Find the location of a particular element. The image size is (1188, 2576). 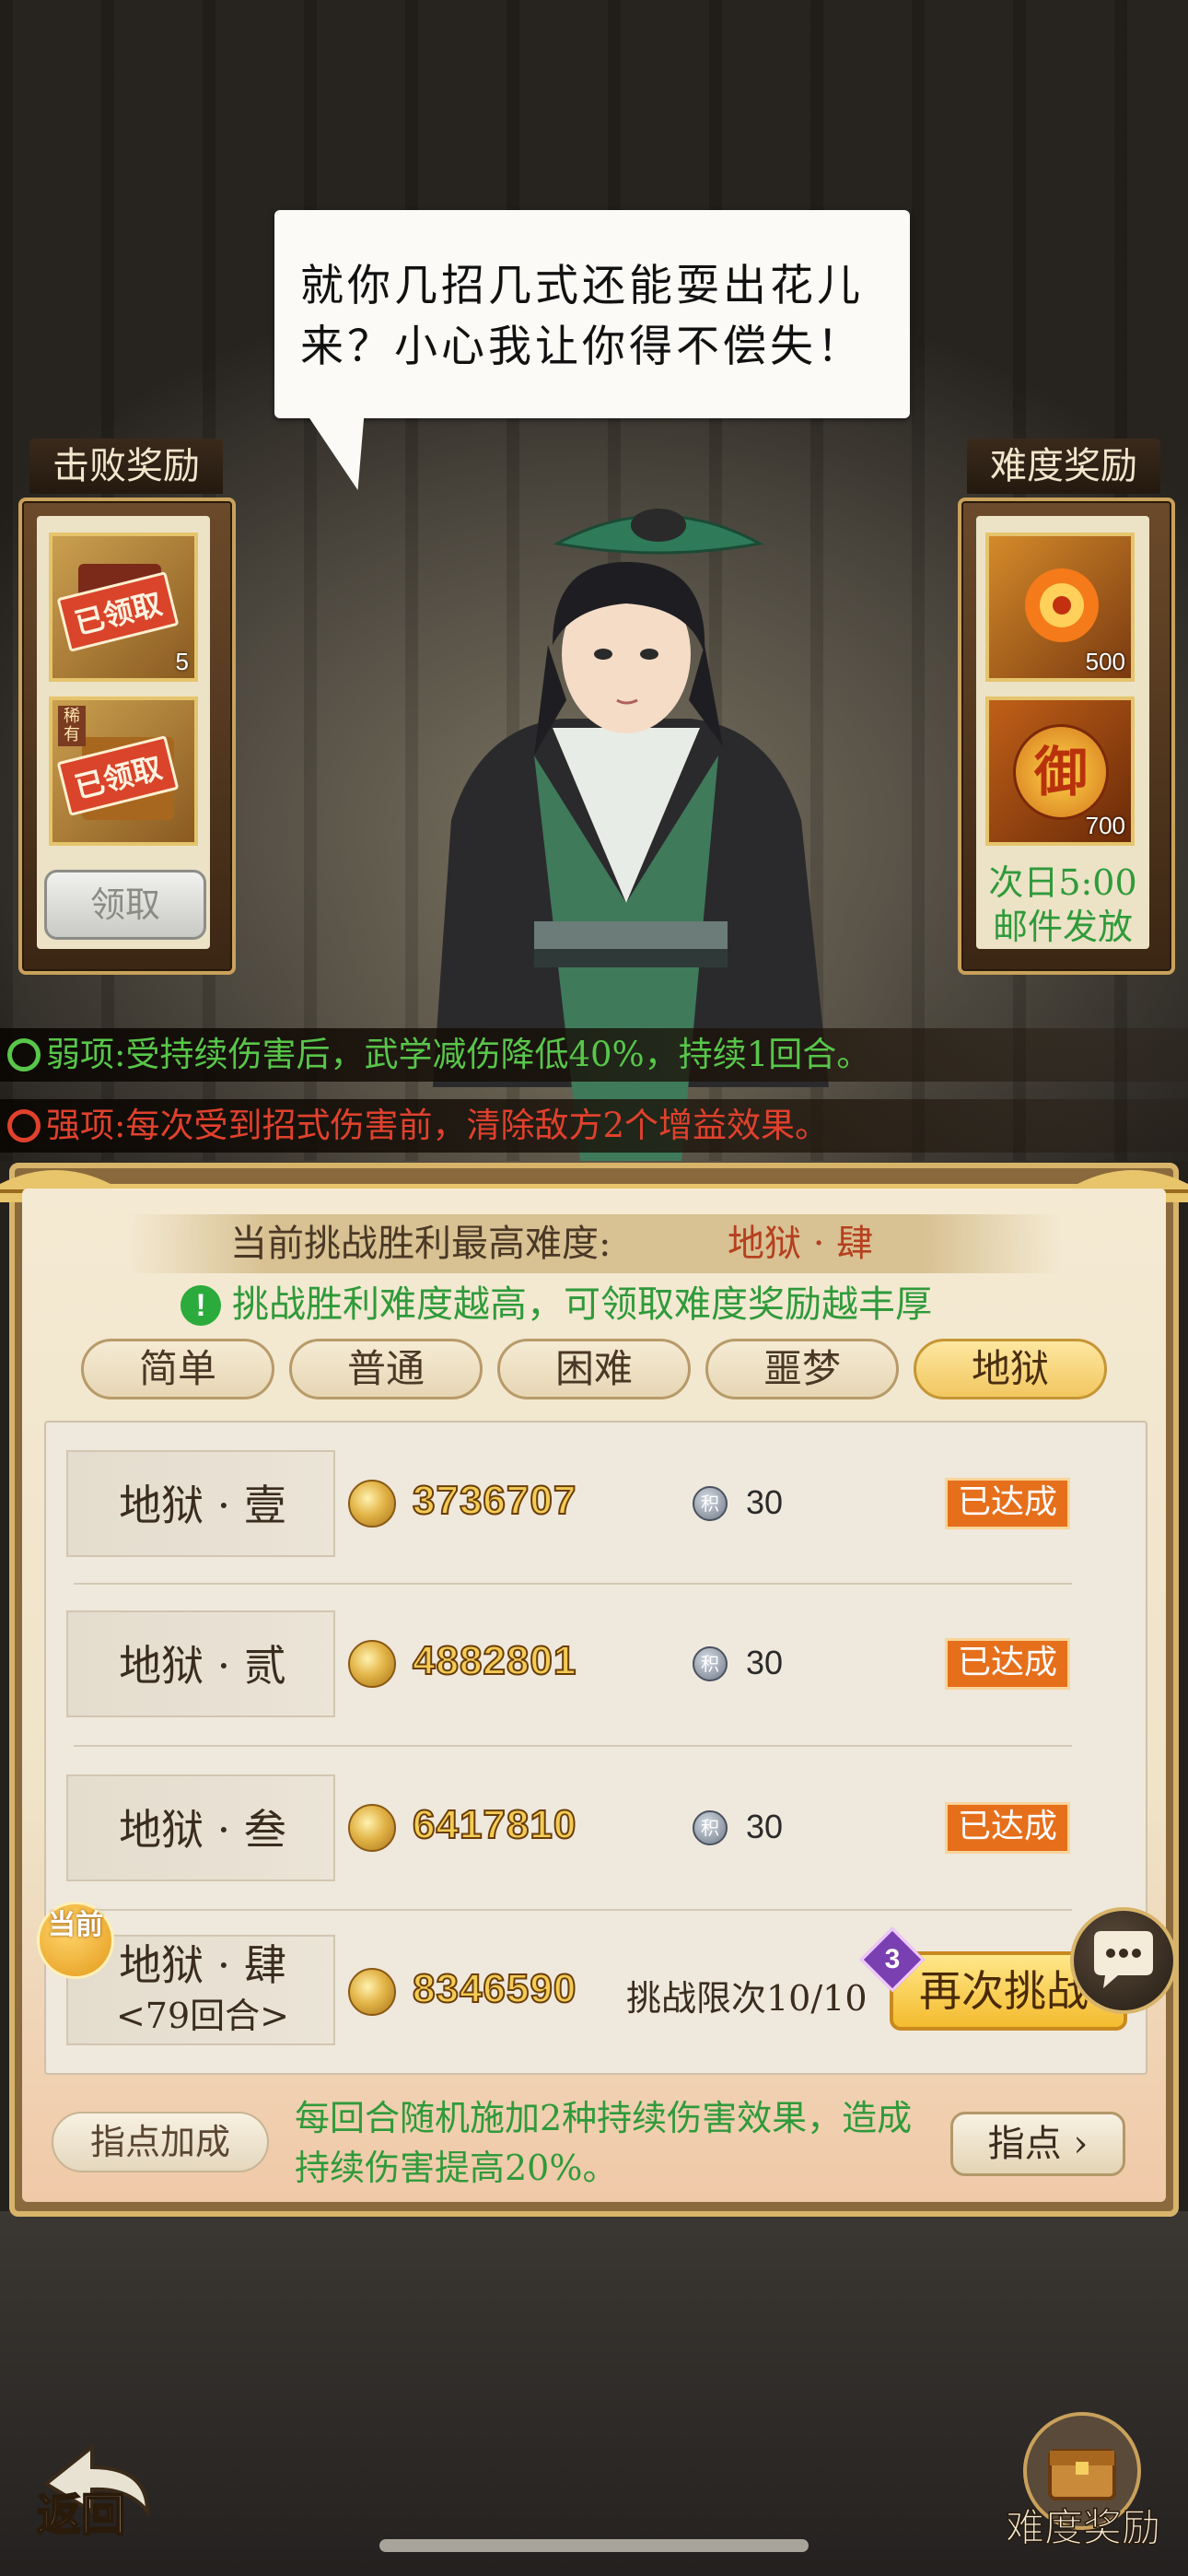

retry-count: 3 is located at coordinates (892, 1959).